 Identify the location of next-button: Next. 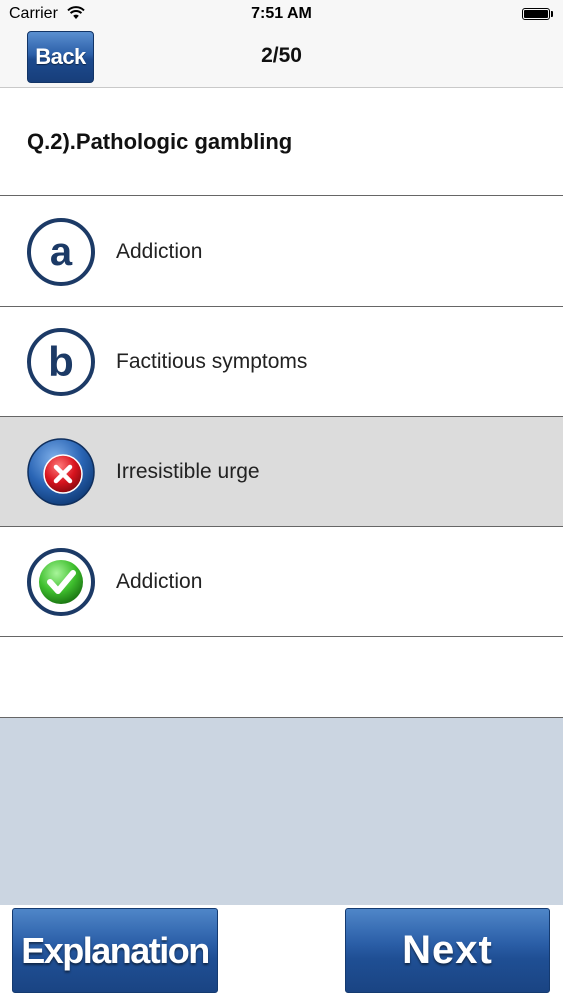
(447, 950).